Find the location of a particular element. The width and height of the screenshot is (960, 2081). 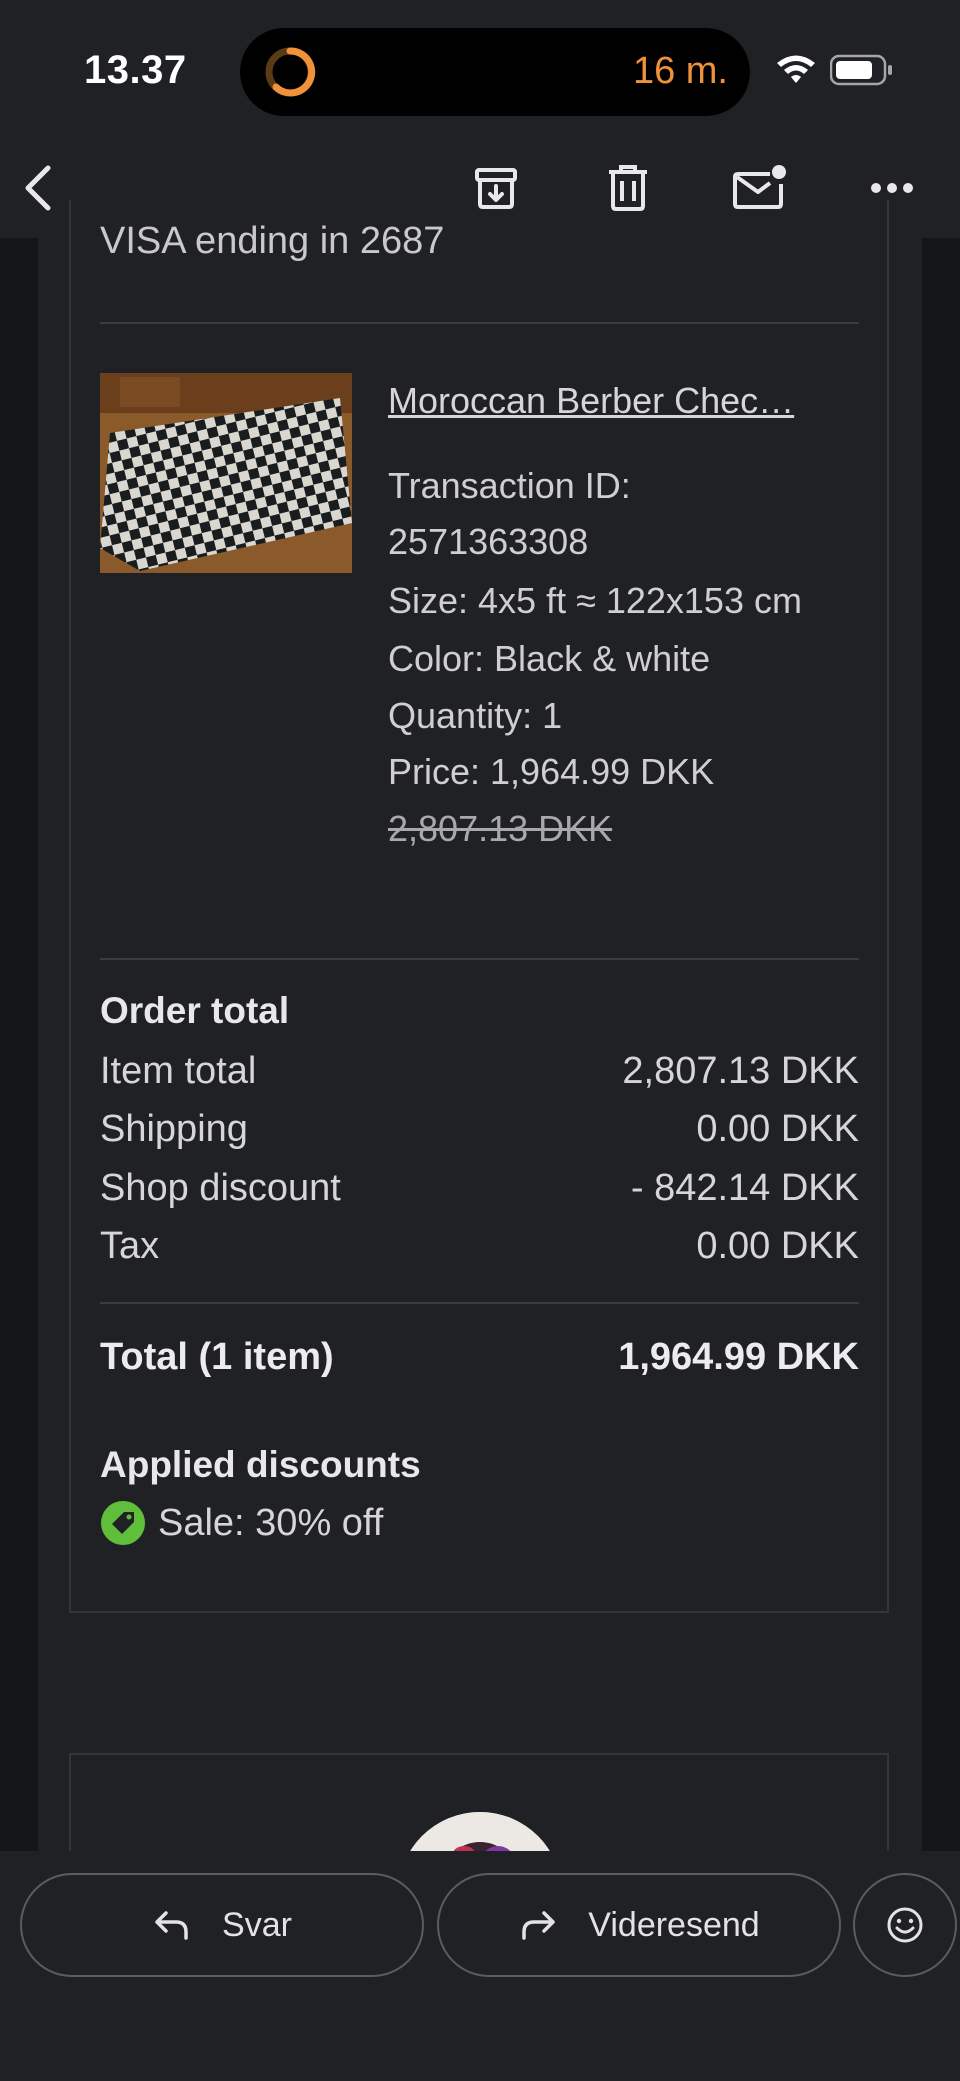

chevron-left-icon is located at coordinates (38, 188).